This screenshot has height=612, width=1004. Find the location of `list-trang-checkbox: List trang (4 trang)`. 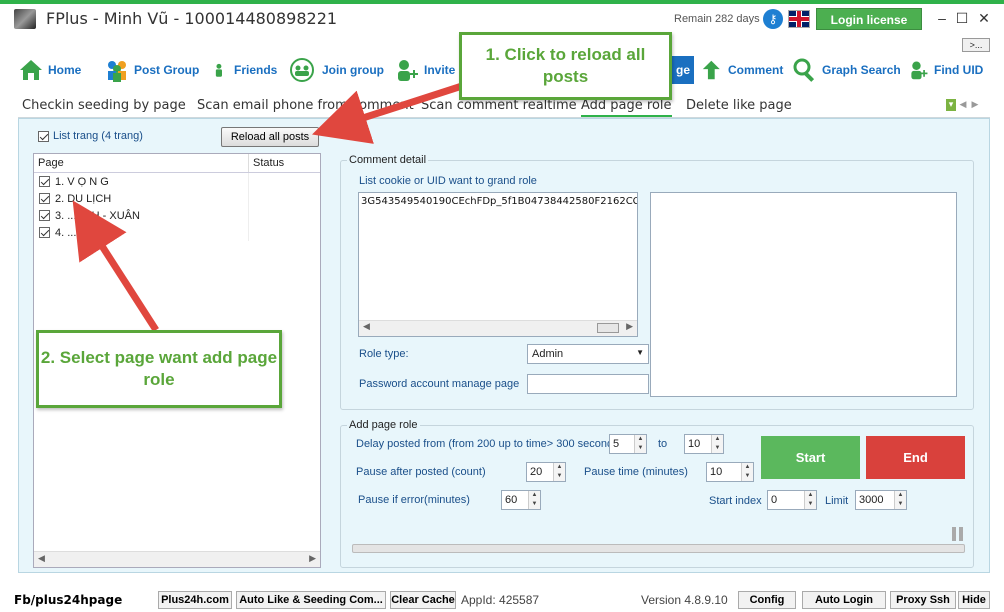

list-trang-checkbox: List trang (4 trang) is located at coordinates (90, 136).